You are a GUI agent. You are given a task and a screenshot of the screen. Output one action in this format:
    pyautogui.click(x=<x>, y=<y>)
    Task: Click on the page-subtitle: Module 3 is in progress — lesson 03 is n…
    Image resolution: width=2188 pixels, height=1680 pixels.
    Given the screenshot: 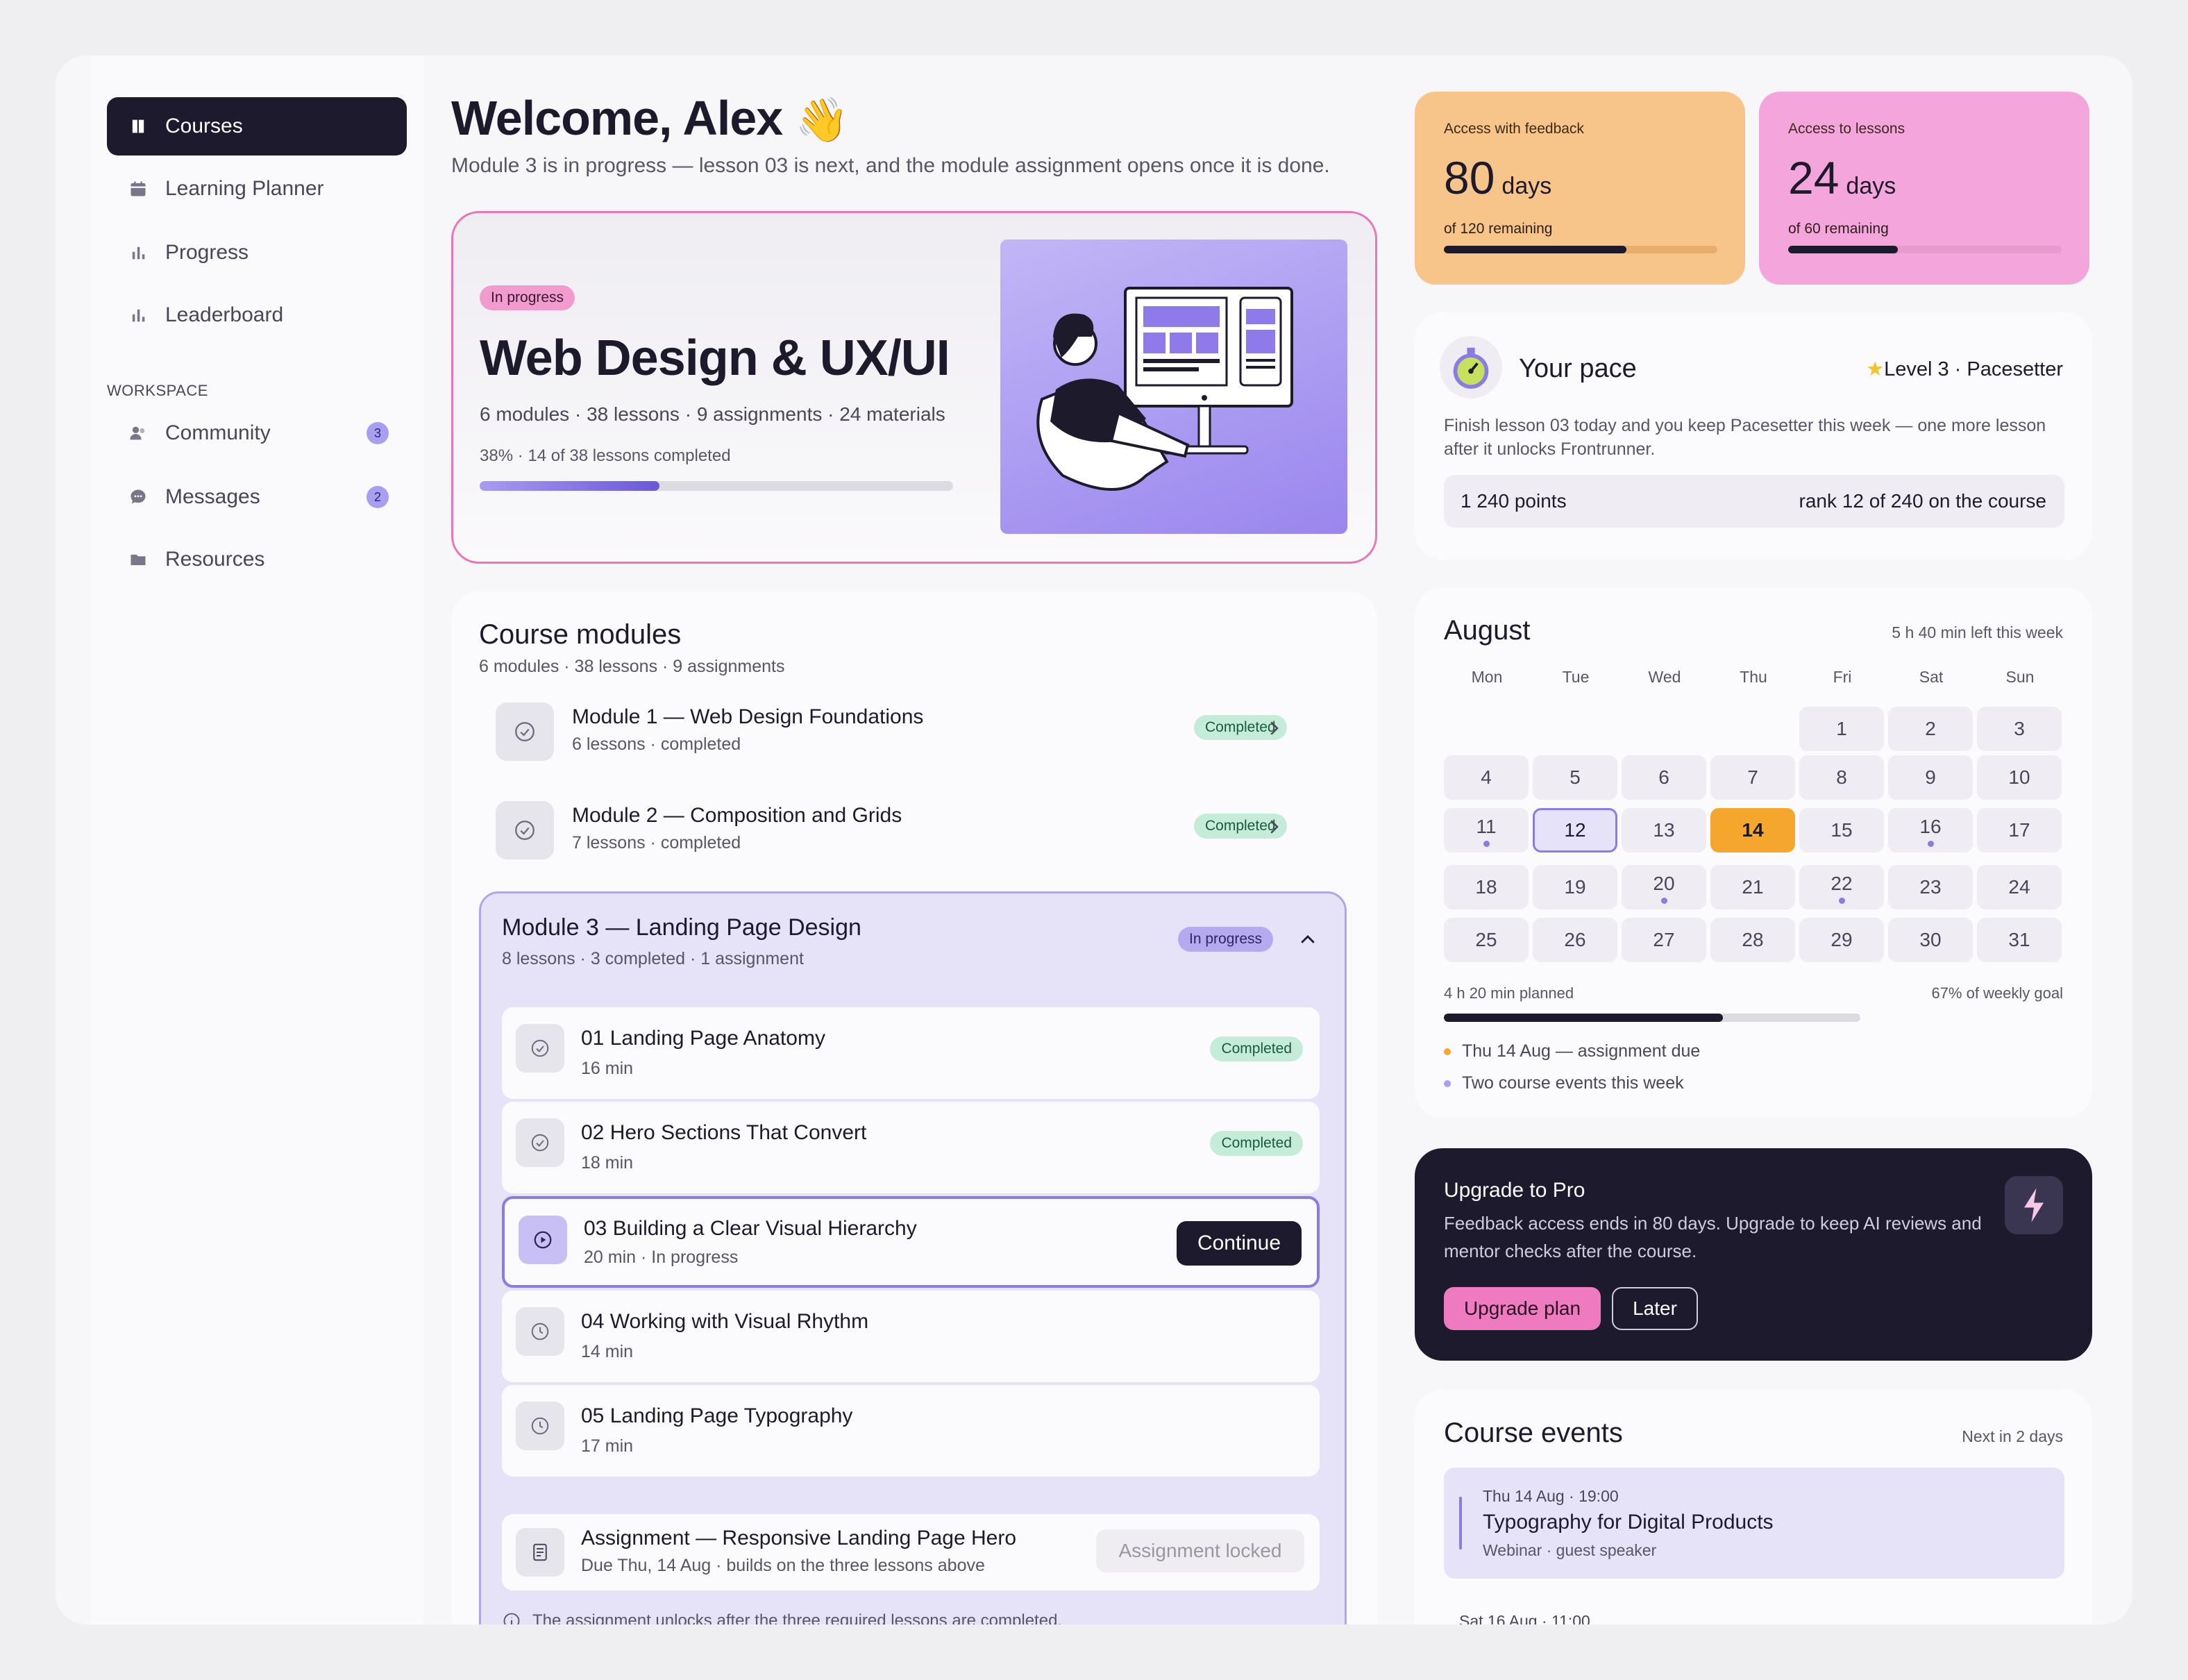 What is the action you would take?
    pyautogui.click(x=891, y=165)
    